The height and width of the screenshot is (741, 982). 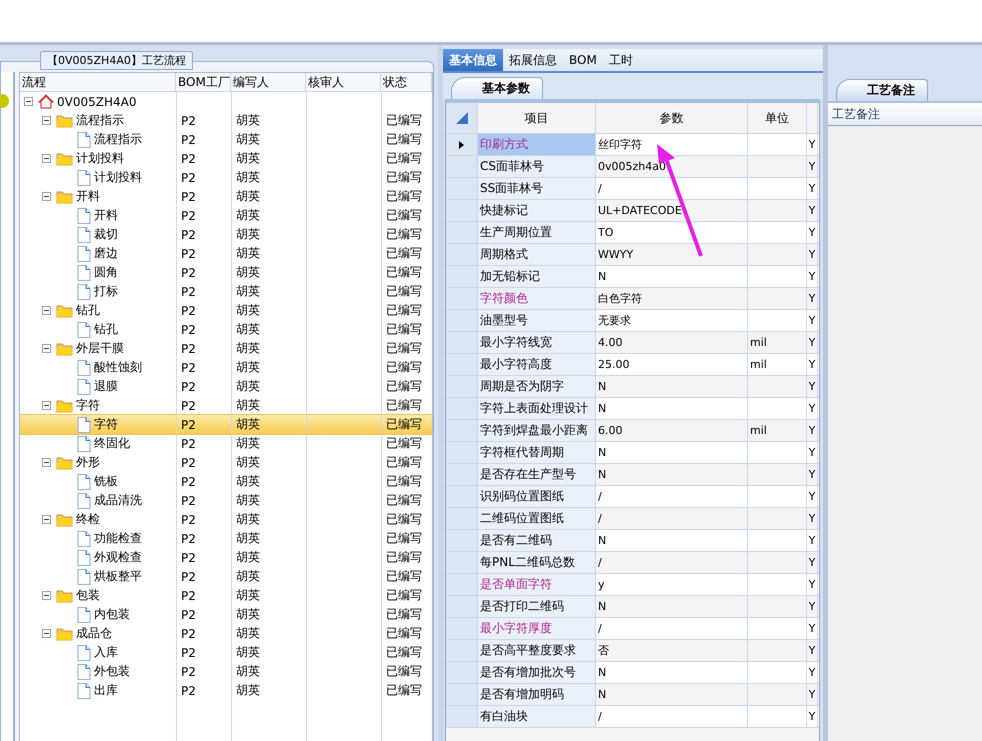 I want to click on table-row: 快捷标记 UL+DATECODE Y, so click(x=632, y=211).